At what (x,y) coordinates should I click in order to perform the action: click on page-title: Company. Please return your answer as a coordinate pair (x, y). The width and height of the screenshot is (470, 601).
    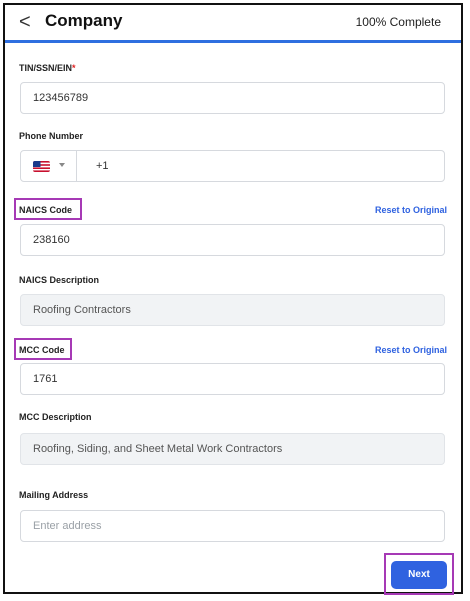
    Looking at the image, I should click on (84, 20).